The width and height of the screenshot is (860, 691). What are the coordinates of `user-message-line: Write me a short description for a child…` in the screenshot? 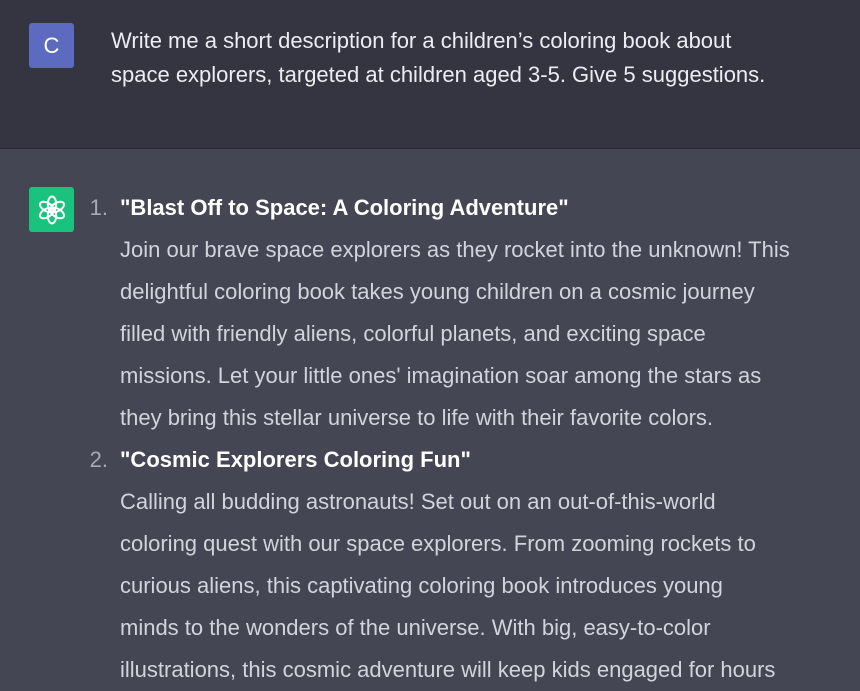 It's located at (421, 40).